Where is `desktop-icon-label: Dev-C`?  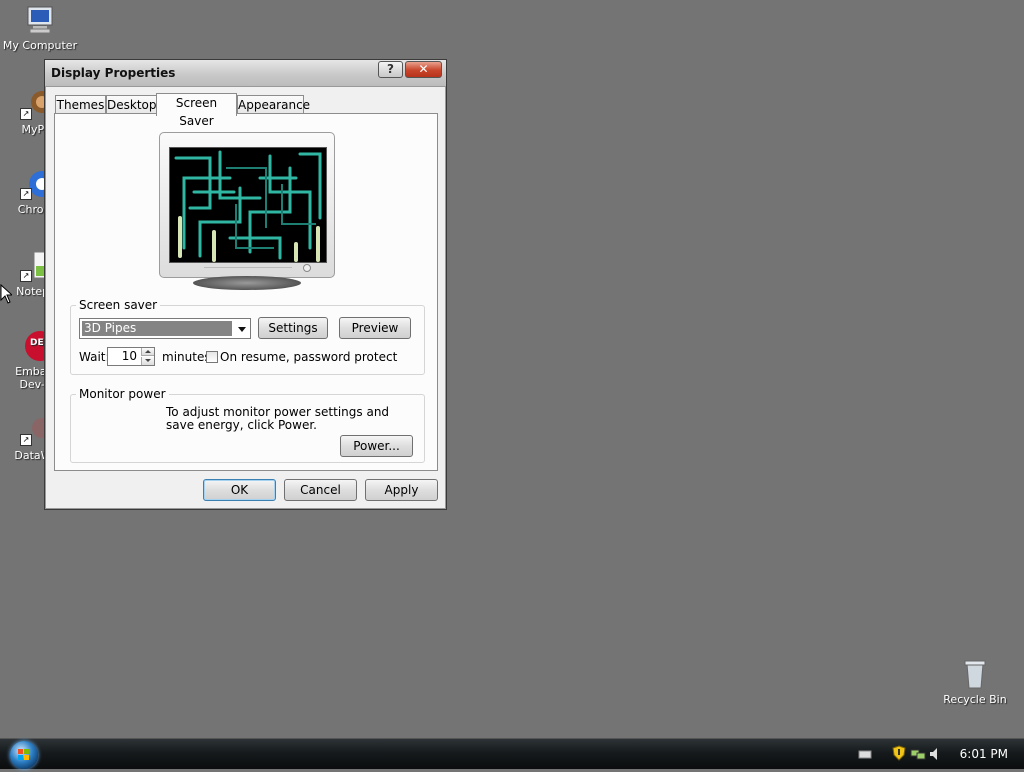 desktop-icon-label: Dev-C is located at coordinates (31, 384).